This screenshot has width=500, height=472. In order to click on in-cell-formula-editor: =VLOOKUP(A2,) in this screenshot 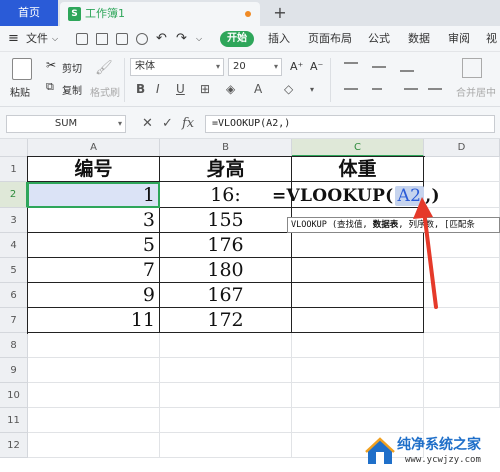, I will do `click(356, 196)`.